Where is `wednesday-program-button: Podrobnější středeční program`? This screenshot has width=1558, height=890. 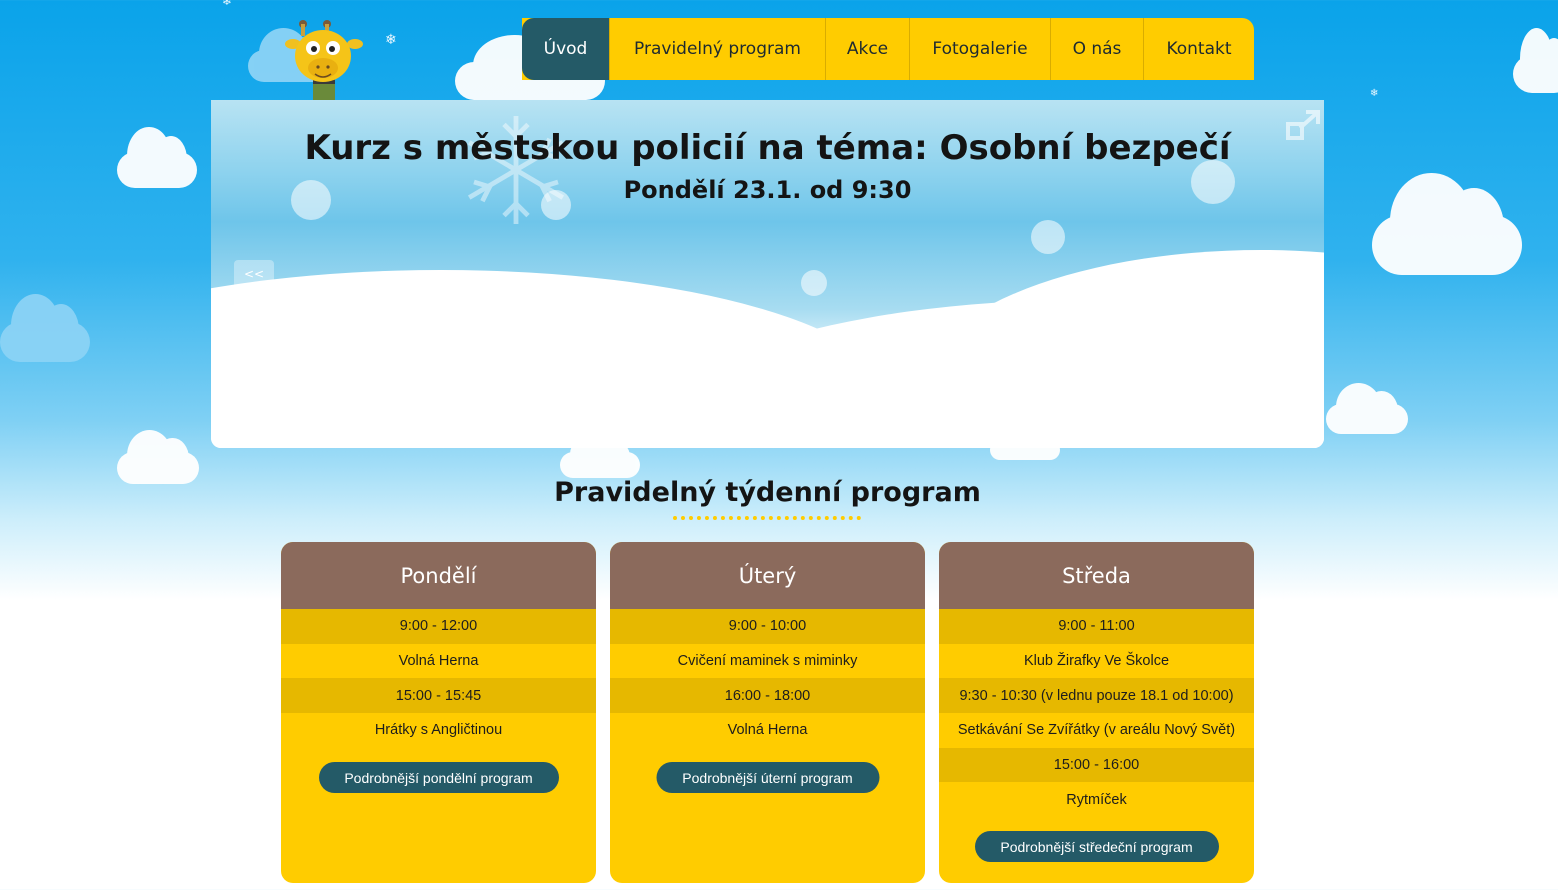 wednesday-program-button: Podrobnější středeční program is located at coordinates (1096, 846).